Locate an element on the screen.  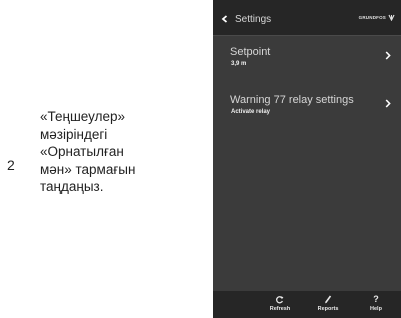
instruction-line: «Орнатылған is located at coordinates (82, 151).